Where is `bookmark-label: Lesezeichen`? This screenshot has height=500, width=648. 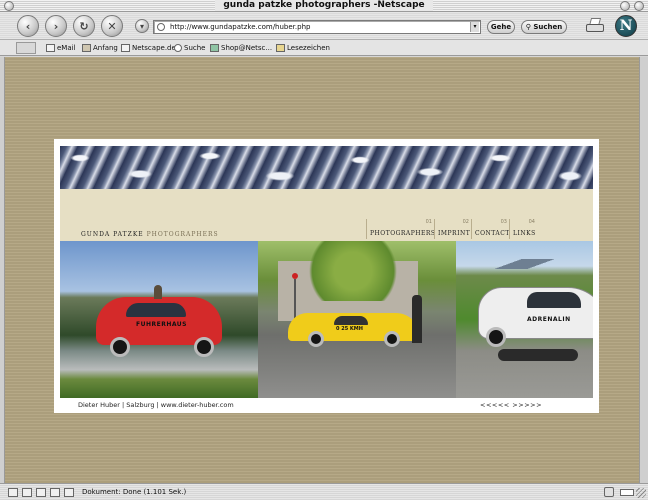
bookmark-label: Lesezeichen is located at coordinates (308, 48).